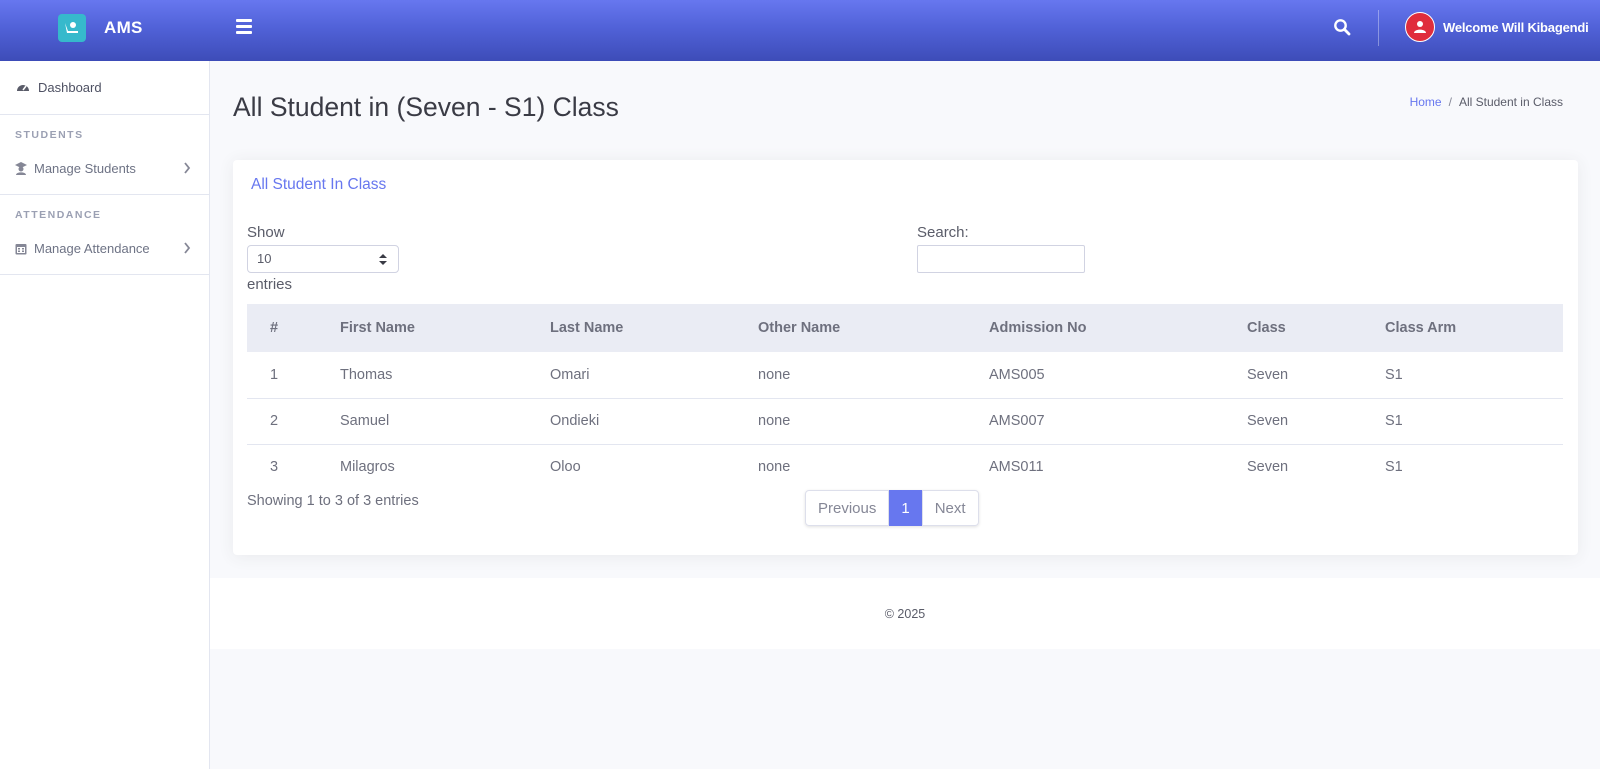  What do you see at coordinates (905, 375) in the screenshot?
I see `table-row: 1 Thomas Omari none AMS005 Seven S1` at bounding box center [905, 375].